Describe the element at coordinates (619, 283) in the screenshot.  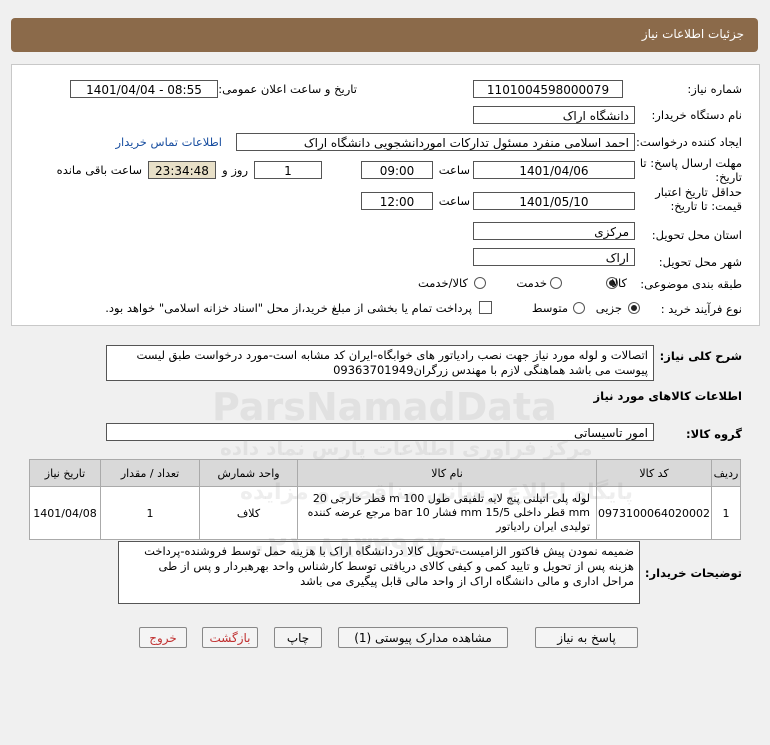
I see `category-goods-label: کالا` at that location.